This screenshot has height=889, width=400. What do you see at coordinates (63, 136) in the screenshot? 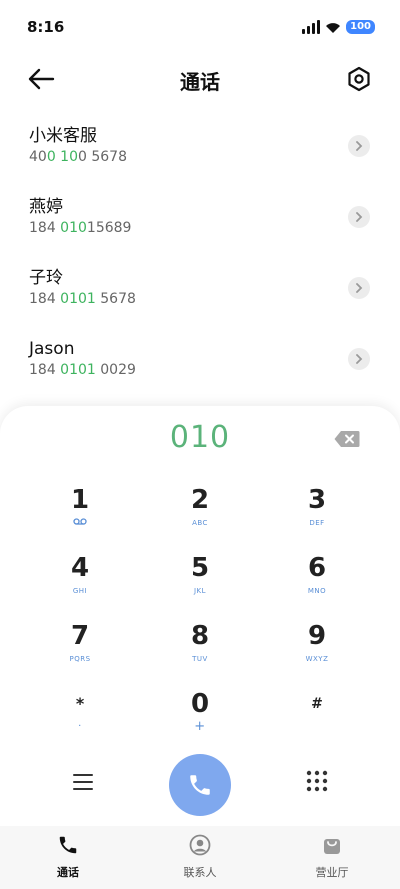
I see `contact-name: 小米客服` at bounding box center [63, 136].